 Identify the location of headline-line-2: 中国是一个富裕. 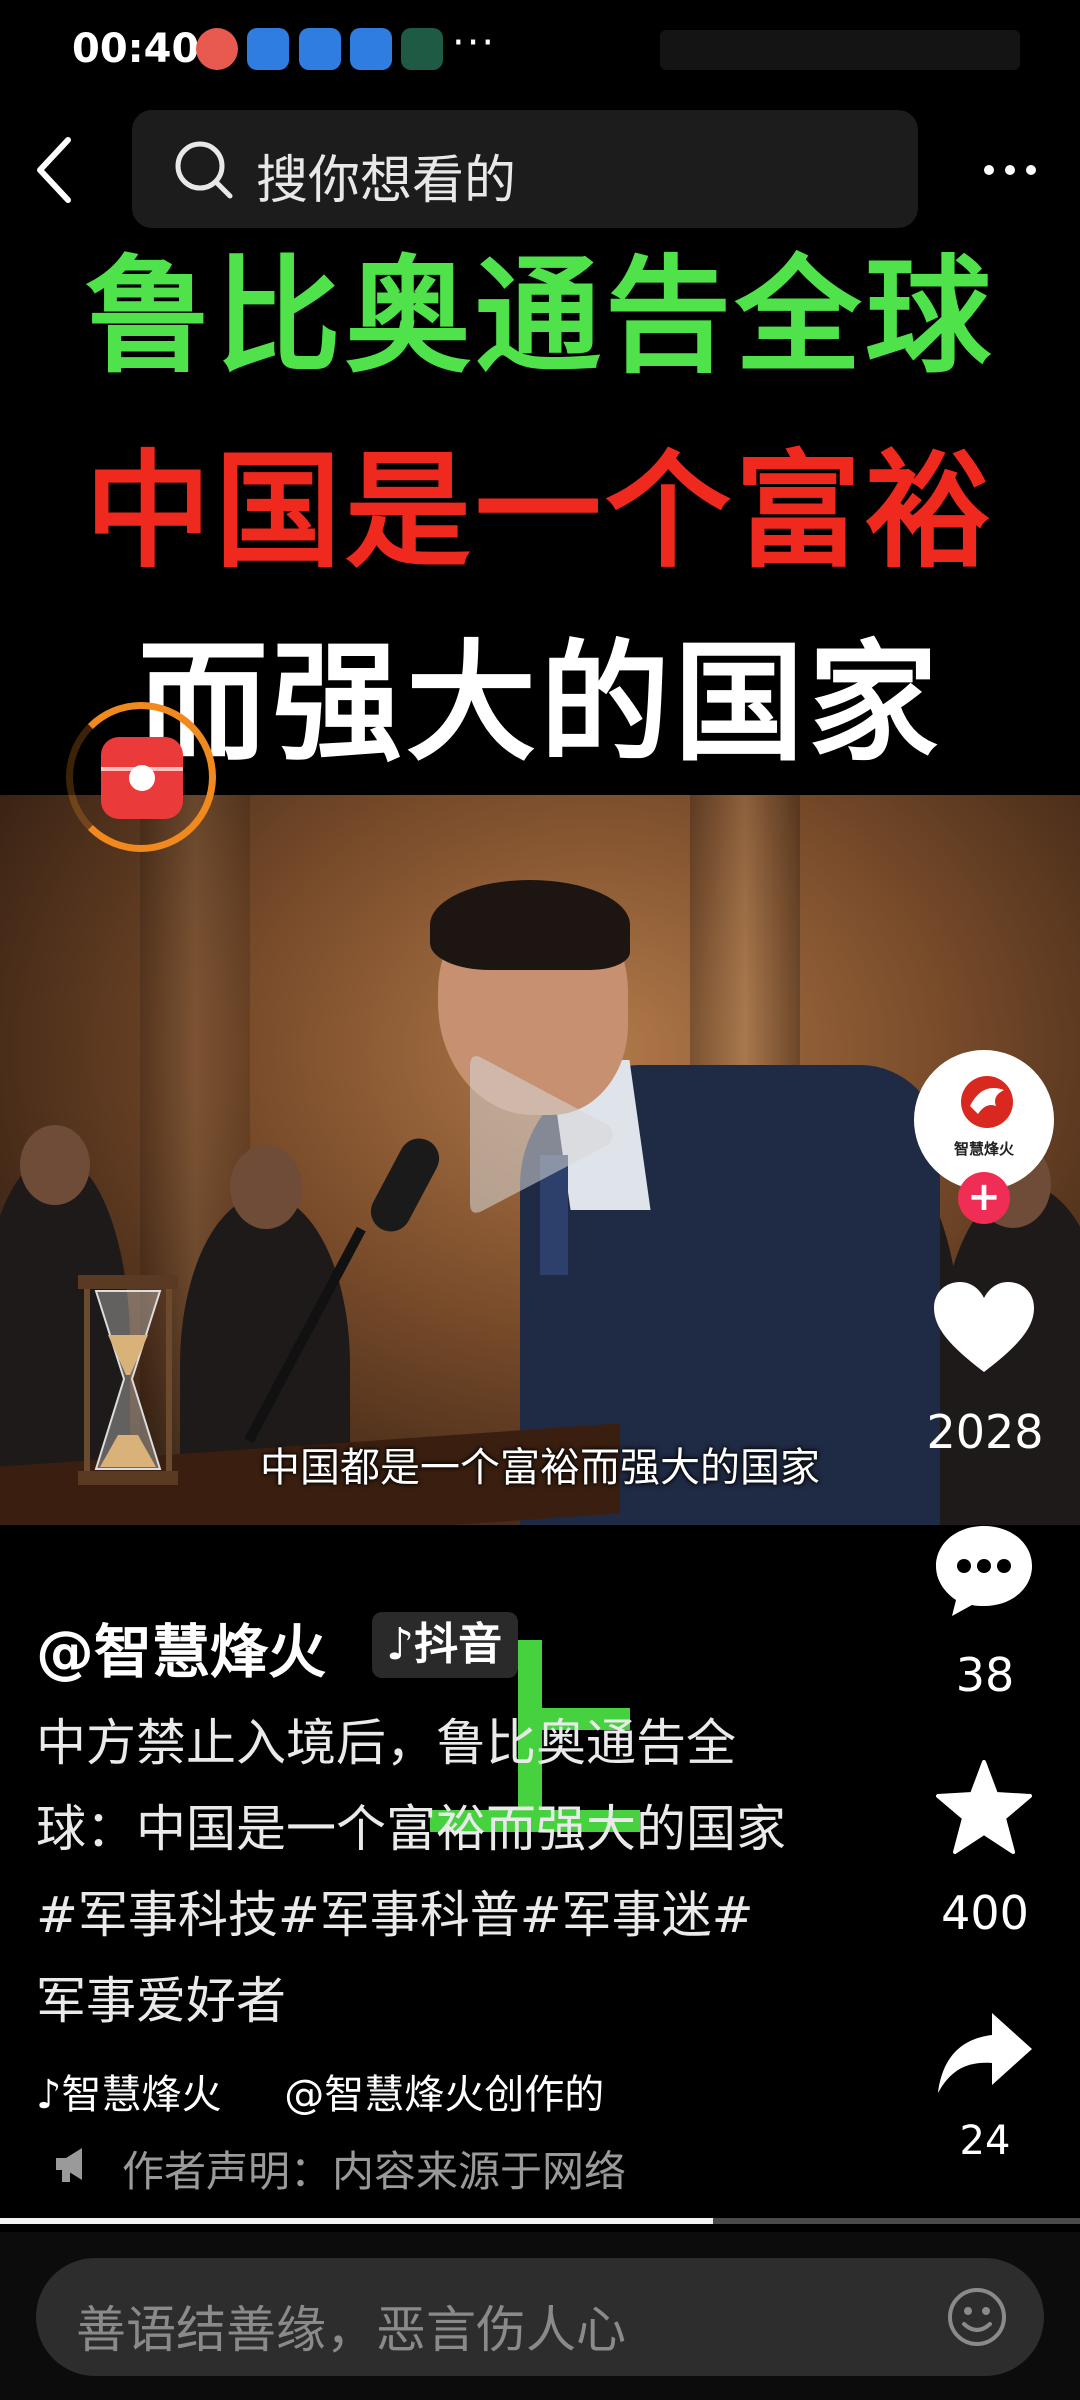
(540, 511).